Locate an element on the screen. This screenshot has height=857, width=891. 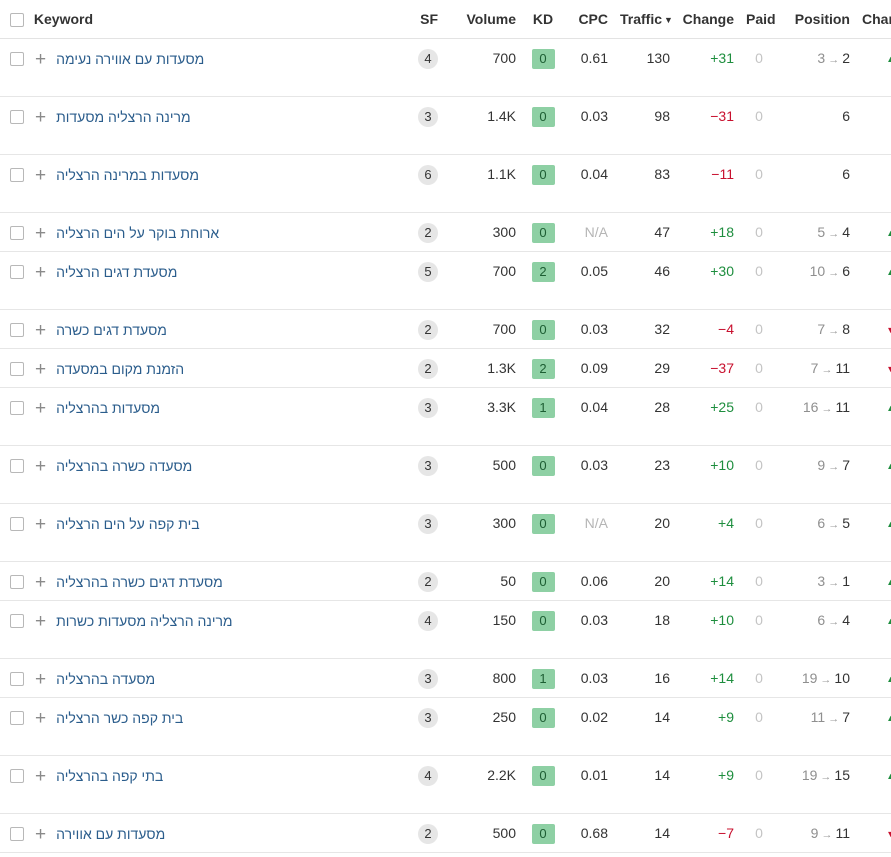
keyword-link: בית קפה על הים הרצליה is located at coordinates (128, 524).